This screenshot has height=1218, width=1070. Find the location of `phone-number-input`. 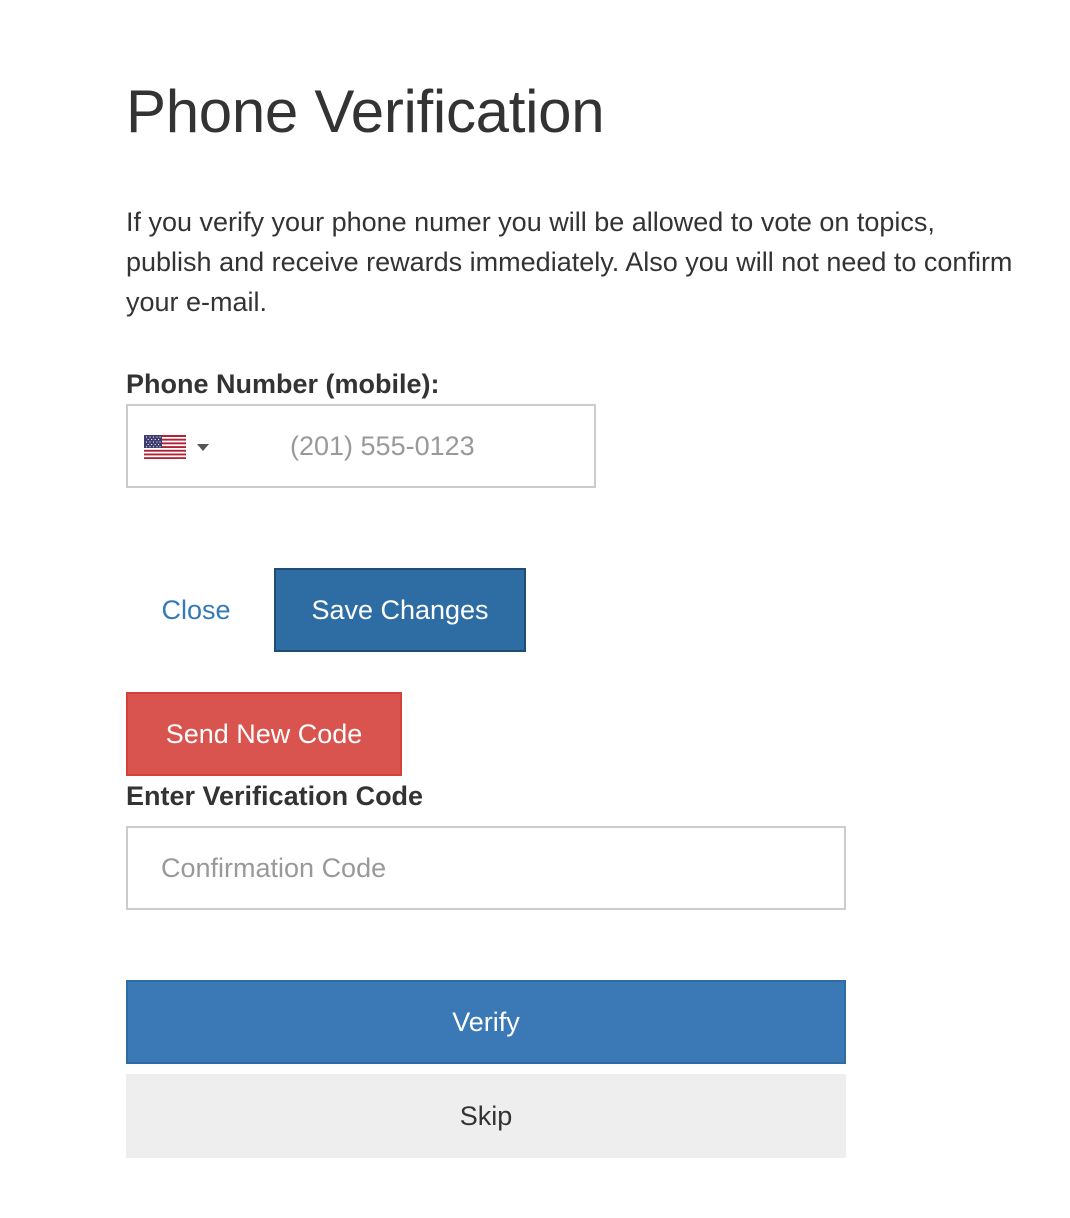

phone-number-input is located at coordinates (433, 446).